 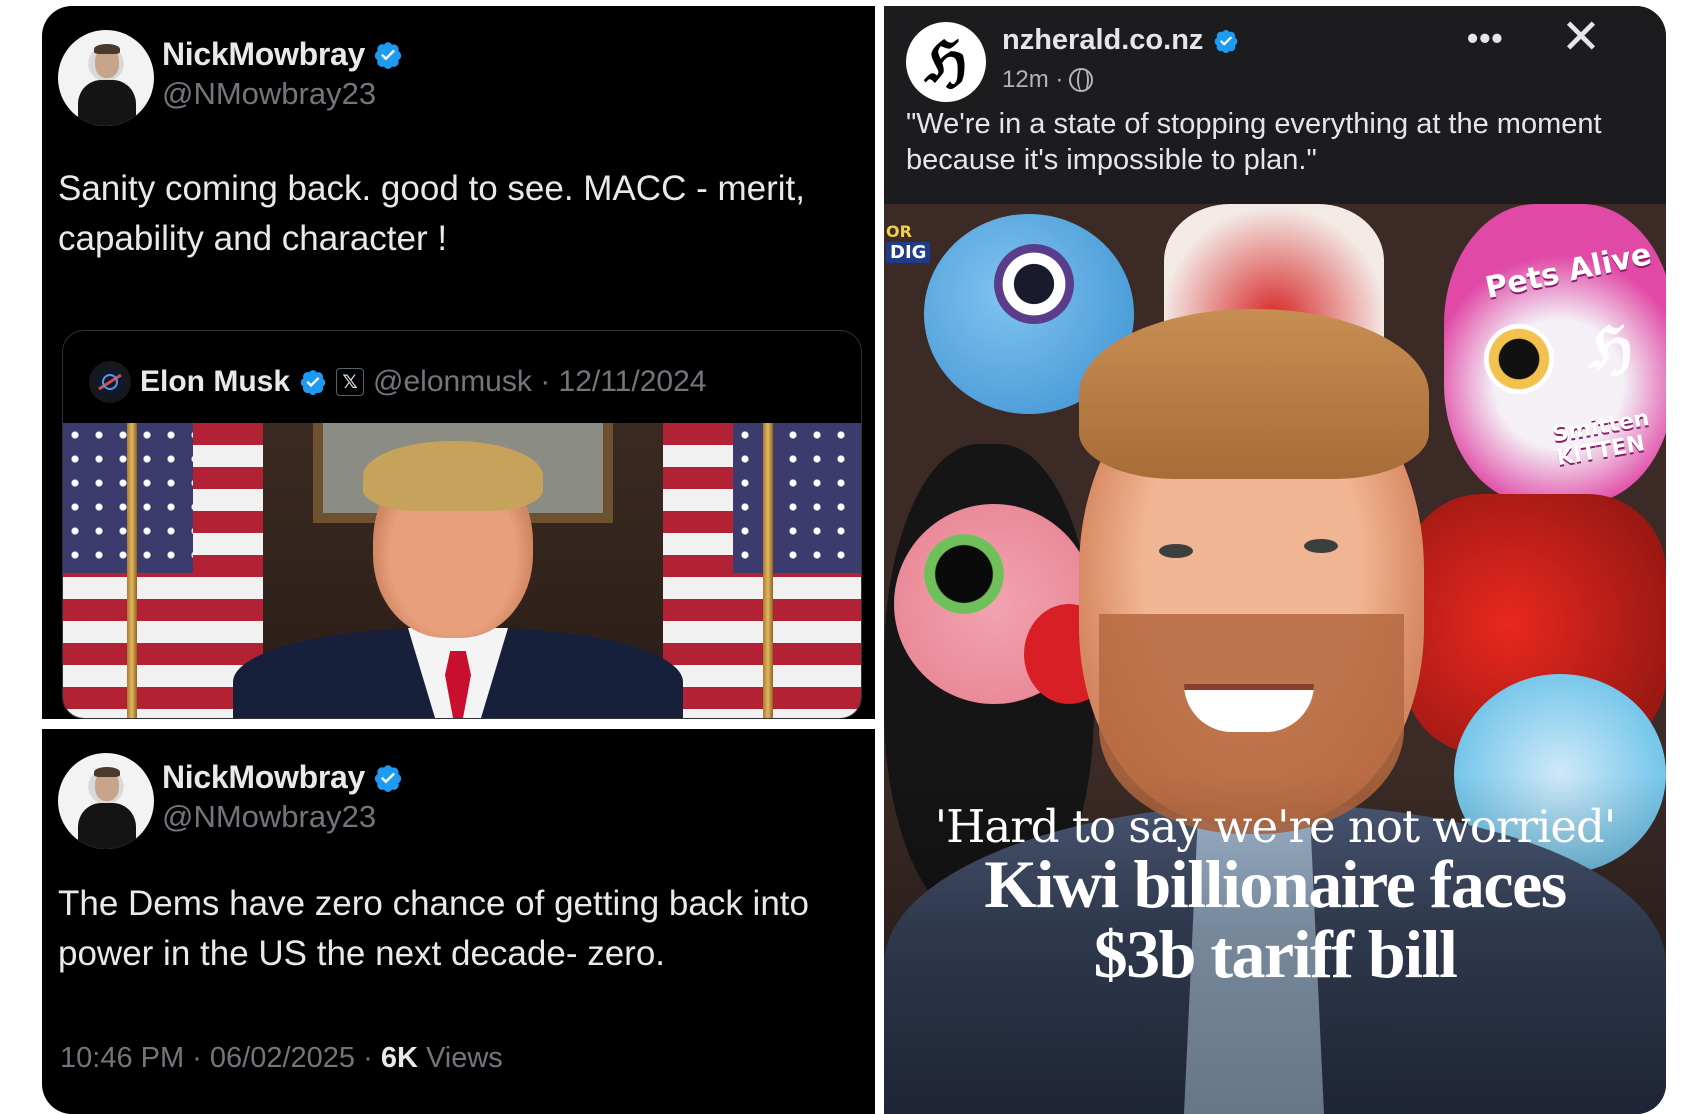 I want to click on column-divider, so click(x=879, y=560).